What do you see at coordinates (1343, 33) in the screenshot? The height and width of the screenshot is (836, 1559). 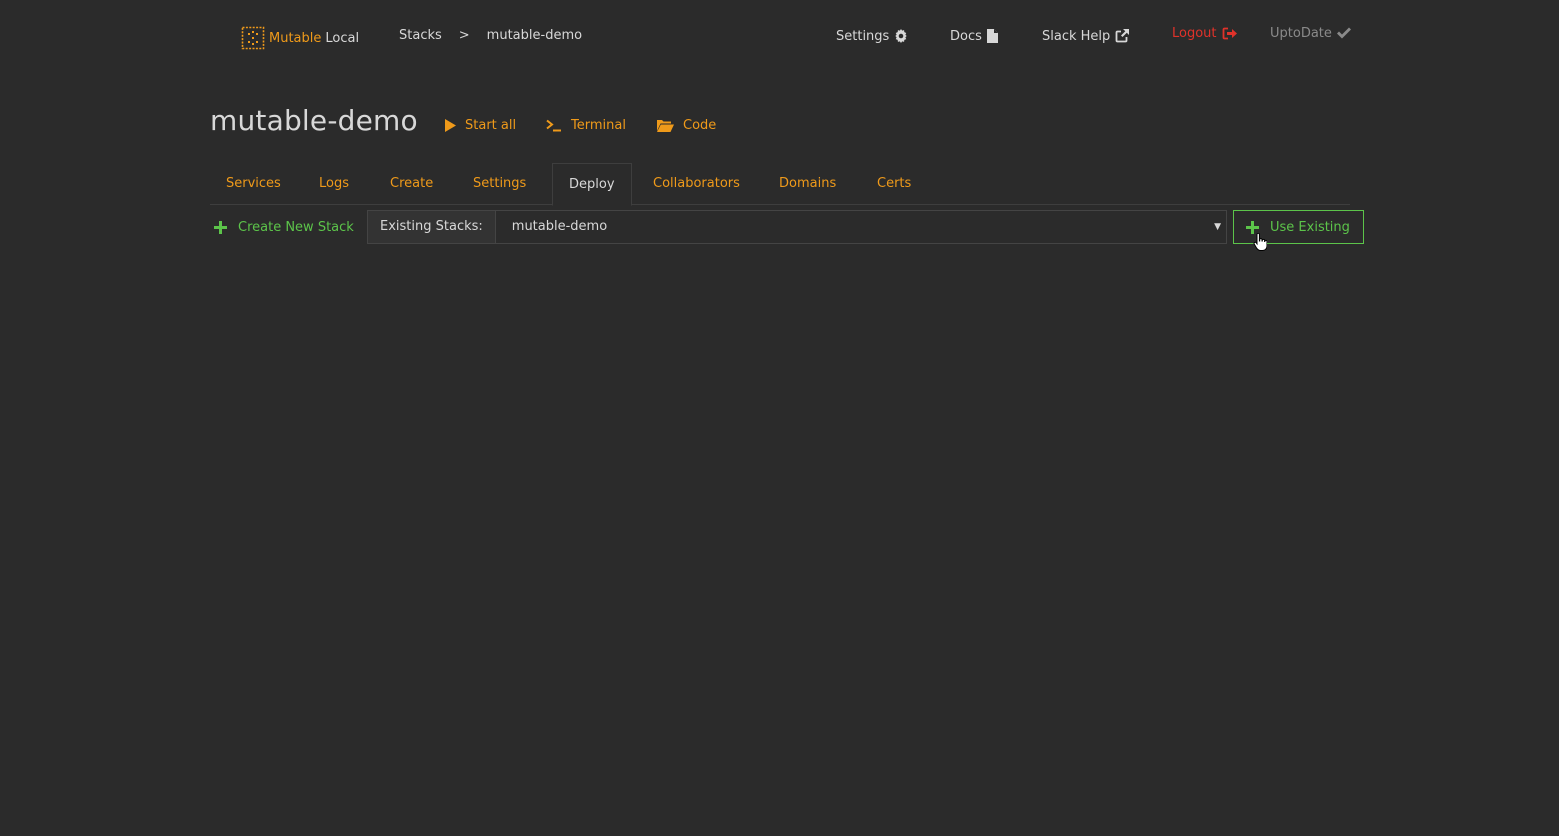 I see `check-icon` at bounding box center [1343, 33].